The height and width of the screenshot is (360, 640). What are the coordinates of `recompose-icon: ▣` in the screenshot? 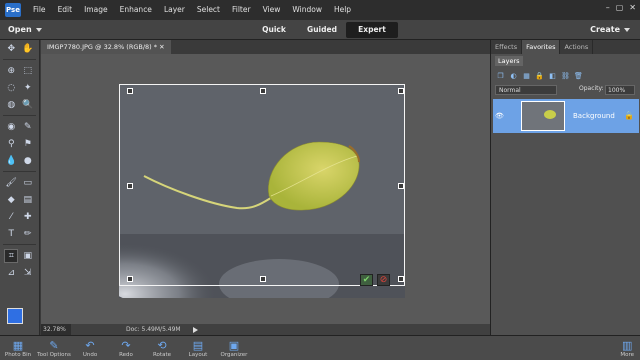 It's located at (28, 256).